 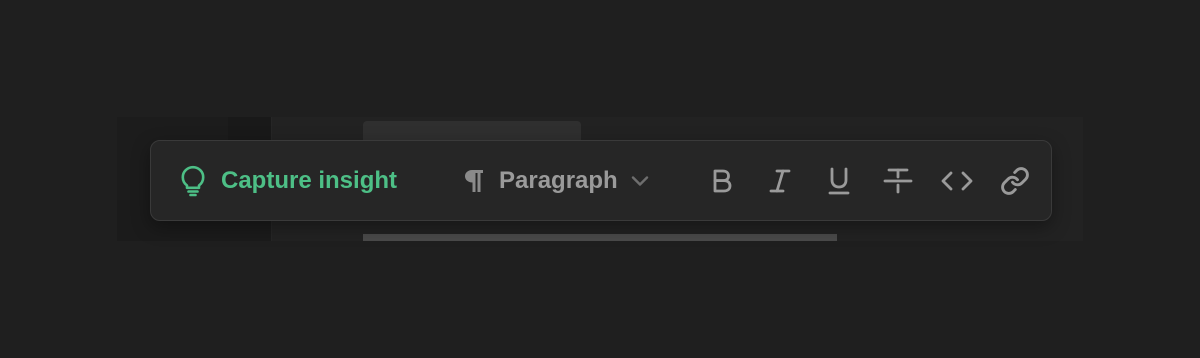 I want to click on link-button, so click(x=1015, y=180).